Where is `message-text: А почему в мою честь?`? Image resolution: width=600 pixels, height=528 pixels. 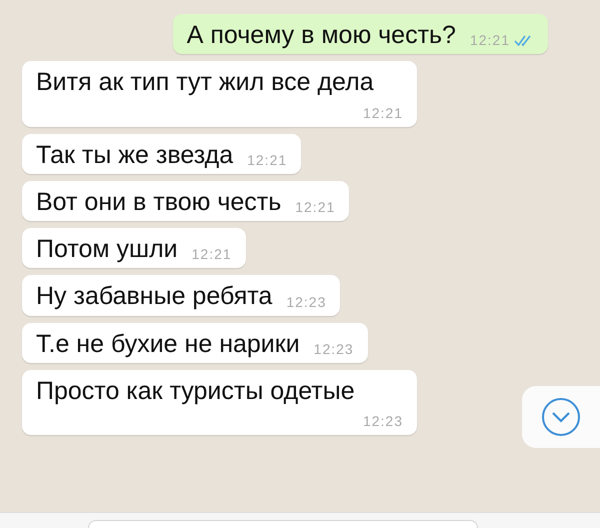
message-text: А почему в мою честь? is located at coordinates (321, 35).